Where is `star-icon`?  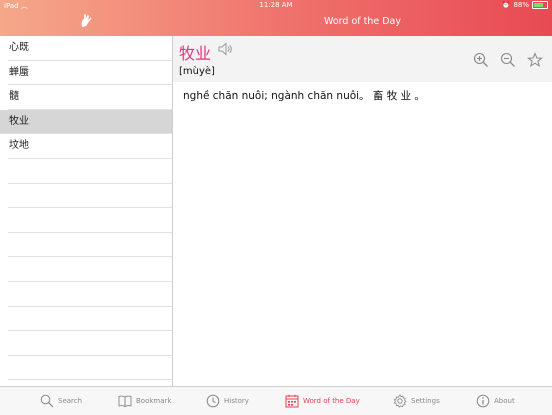
star-icon is located at coordinates (535, 60).